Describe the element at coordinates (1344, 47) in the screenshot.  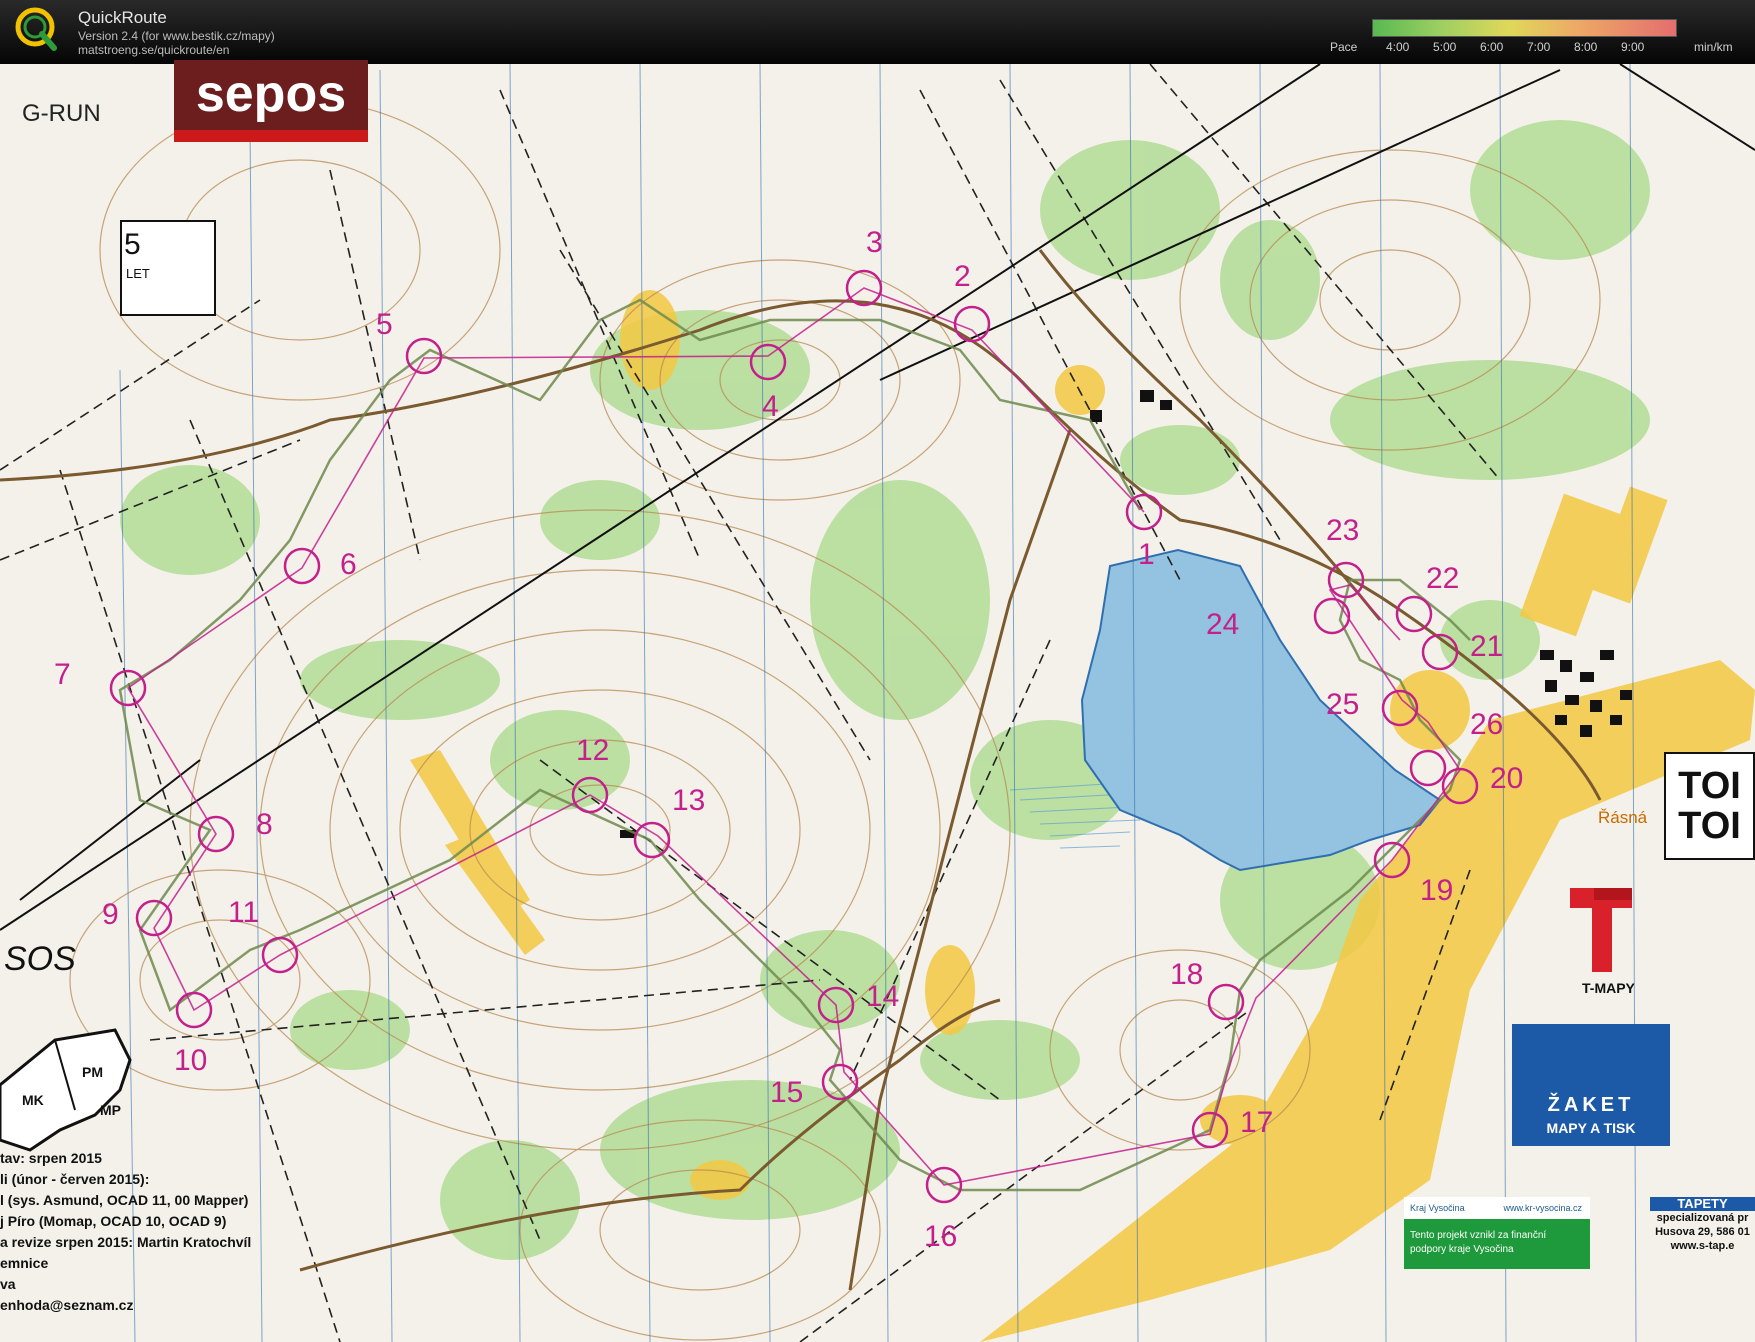
I see `pace-label: Pace` at that location.